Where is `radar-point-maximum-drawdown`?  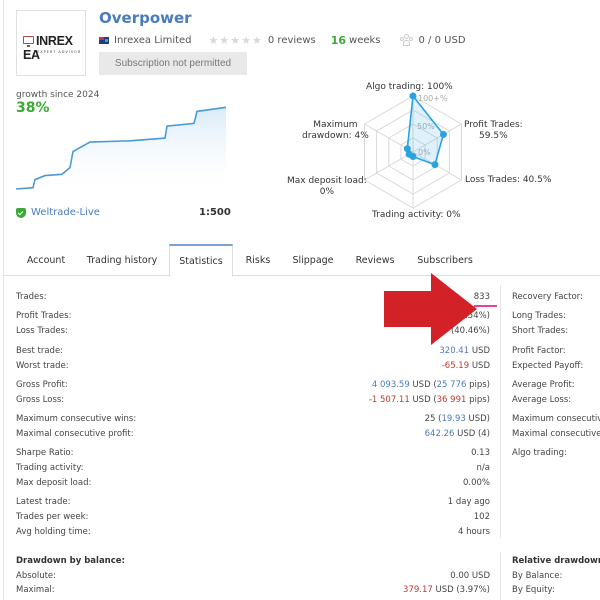
radar-point-maximum-drawdown is located at coordinates (407, 149).